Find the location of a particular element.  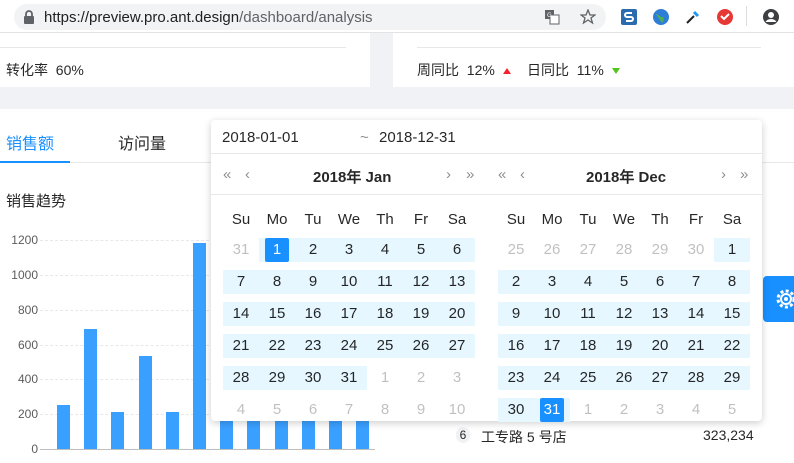

left-date-cell: 16 is located at coordinates (313, 314).